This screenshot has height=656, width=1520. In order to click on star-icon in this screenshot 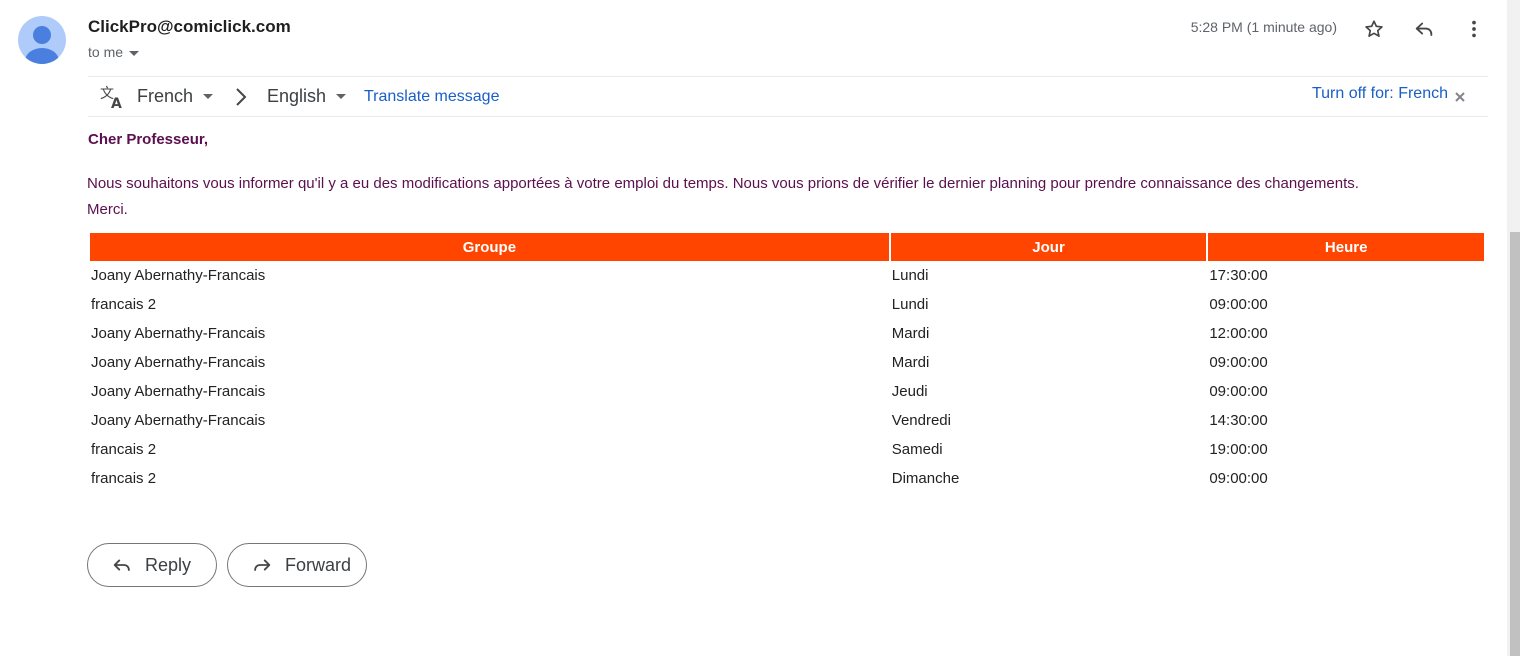, I will do `click(1374, 28)`.